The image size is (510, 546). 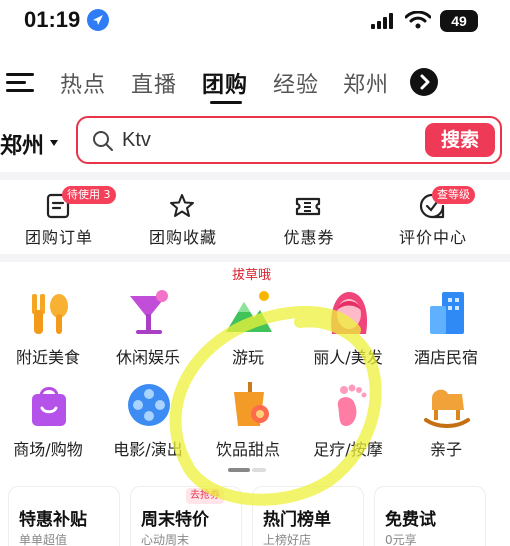 What do you see at coordinates (226, 102) in the screenshot?
I see `active-tab-indicator` at bounding box center [226, 102].